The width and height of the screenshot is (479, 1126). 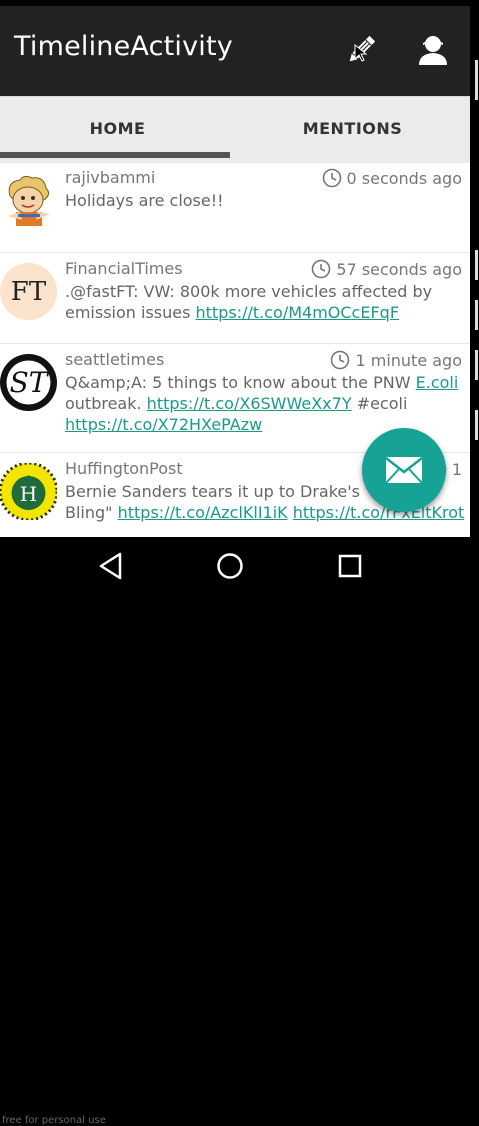 I want to click on svg-text: H, so click(x=28, y=494).